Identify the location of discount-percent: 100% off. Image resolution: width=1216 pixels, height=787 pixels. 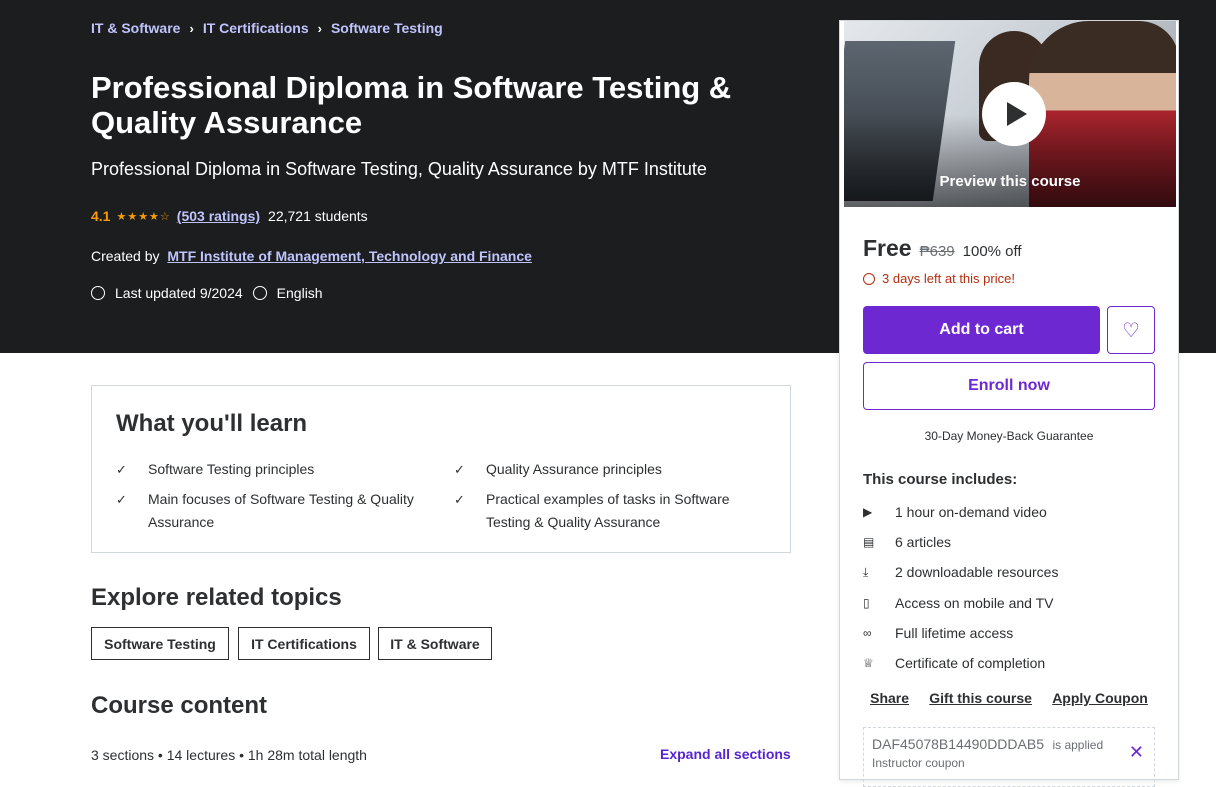
(992, 251).